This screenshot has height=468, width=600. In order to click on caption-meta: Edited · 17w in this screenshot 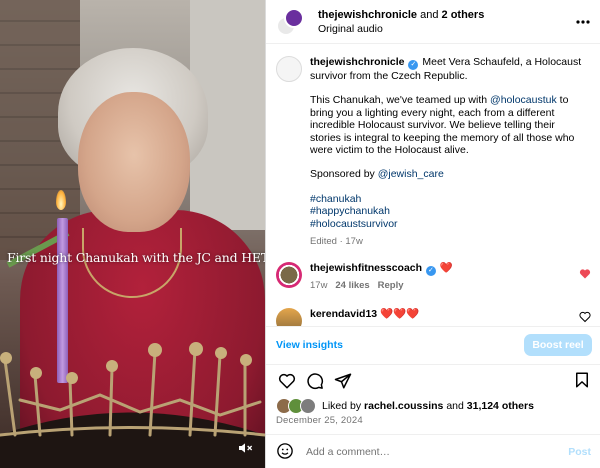, I will do `click(336, 242)`.